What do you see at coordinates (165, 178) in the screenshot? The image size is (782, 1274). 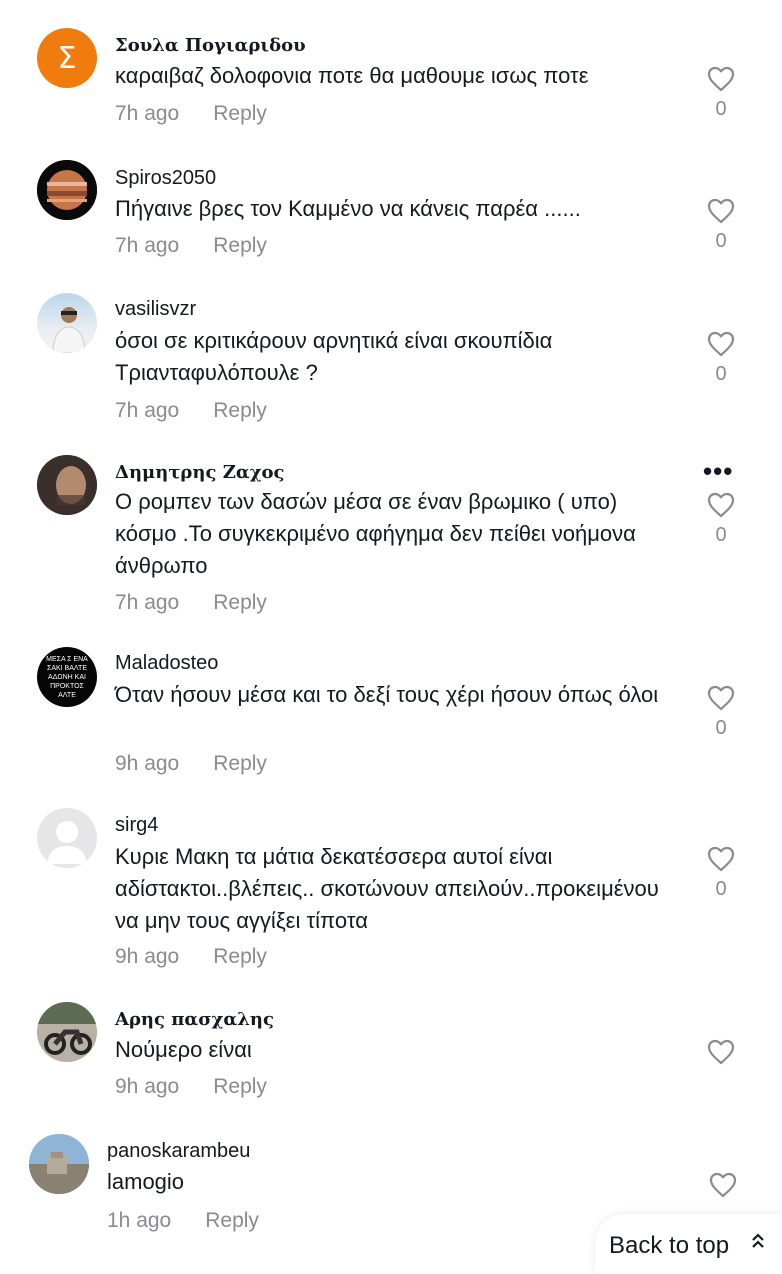 I see `comment-username: Spiros2050` at bounding box center [165, 178].